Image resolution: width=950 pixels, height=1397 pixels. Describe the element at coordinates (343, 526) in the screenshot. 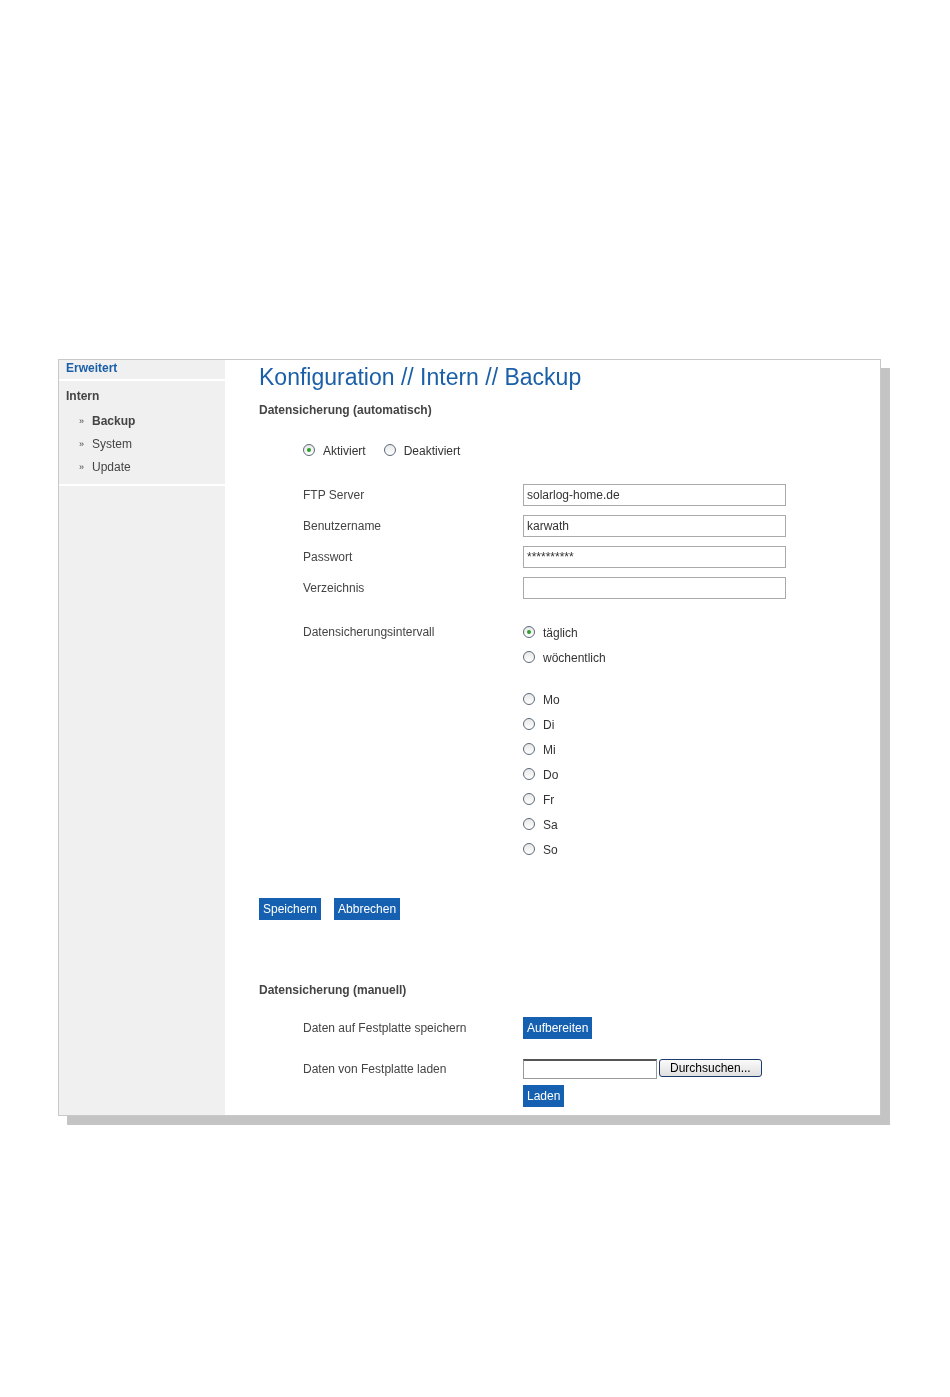

I see `field-label: Benutzername` at that location.